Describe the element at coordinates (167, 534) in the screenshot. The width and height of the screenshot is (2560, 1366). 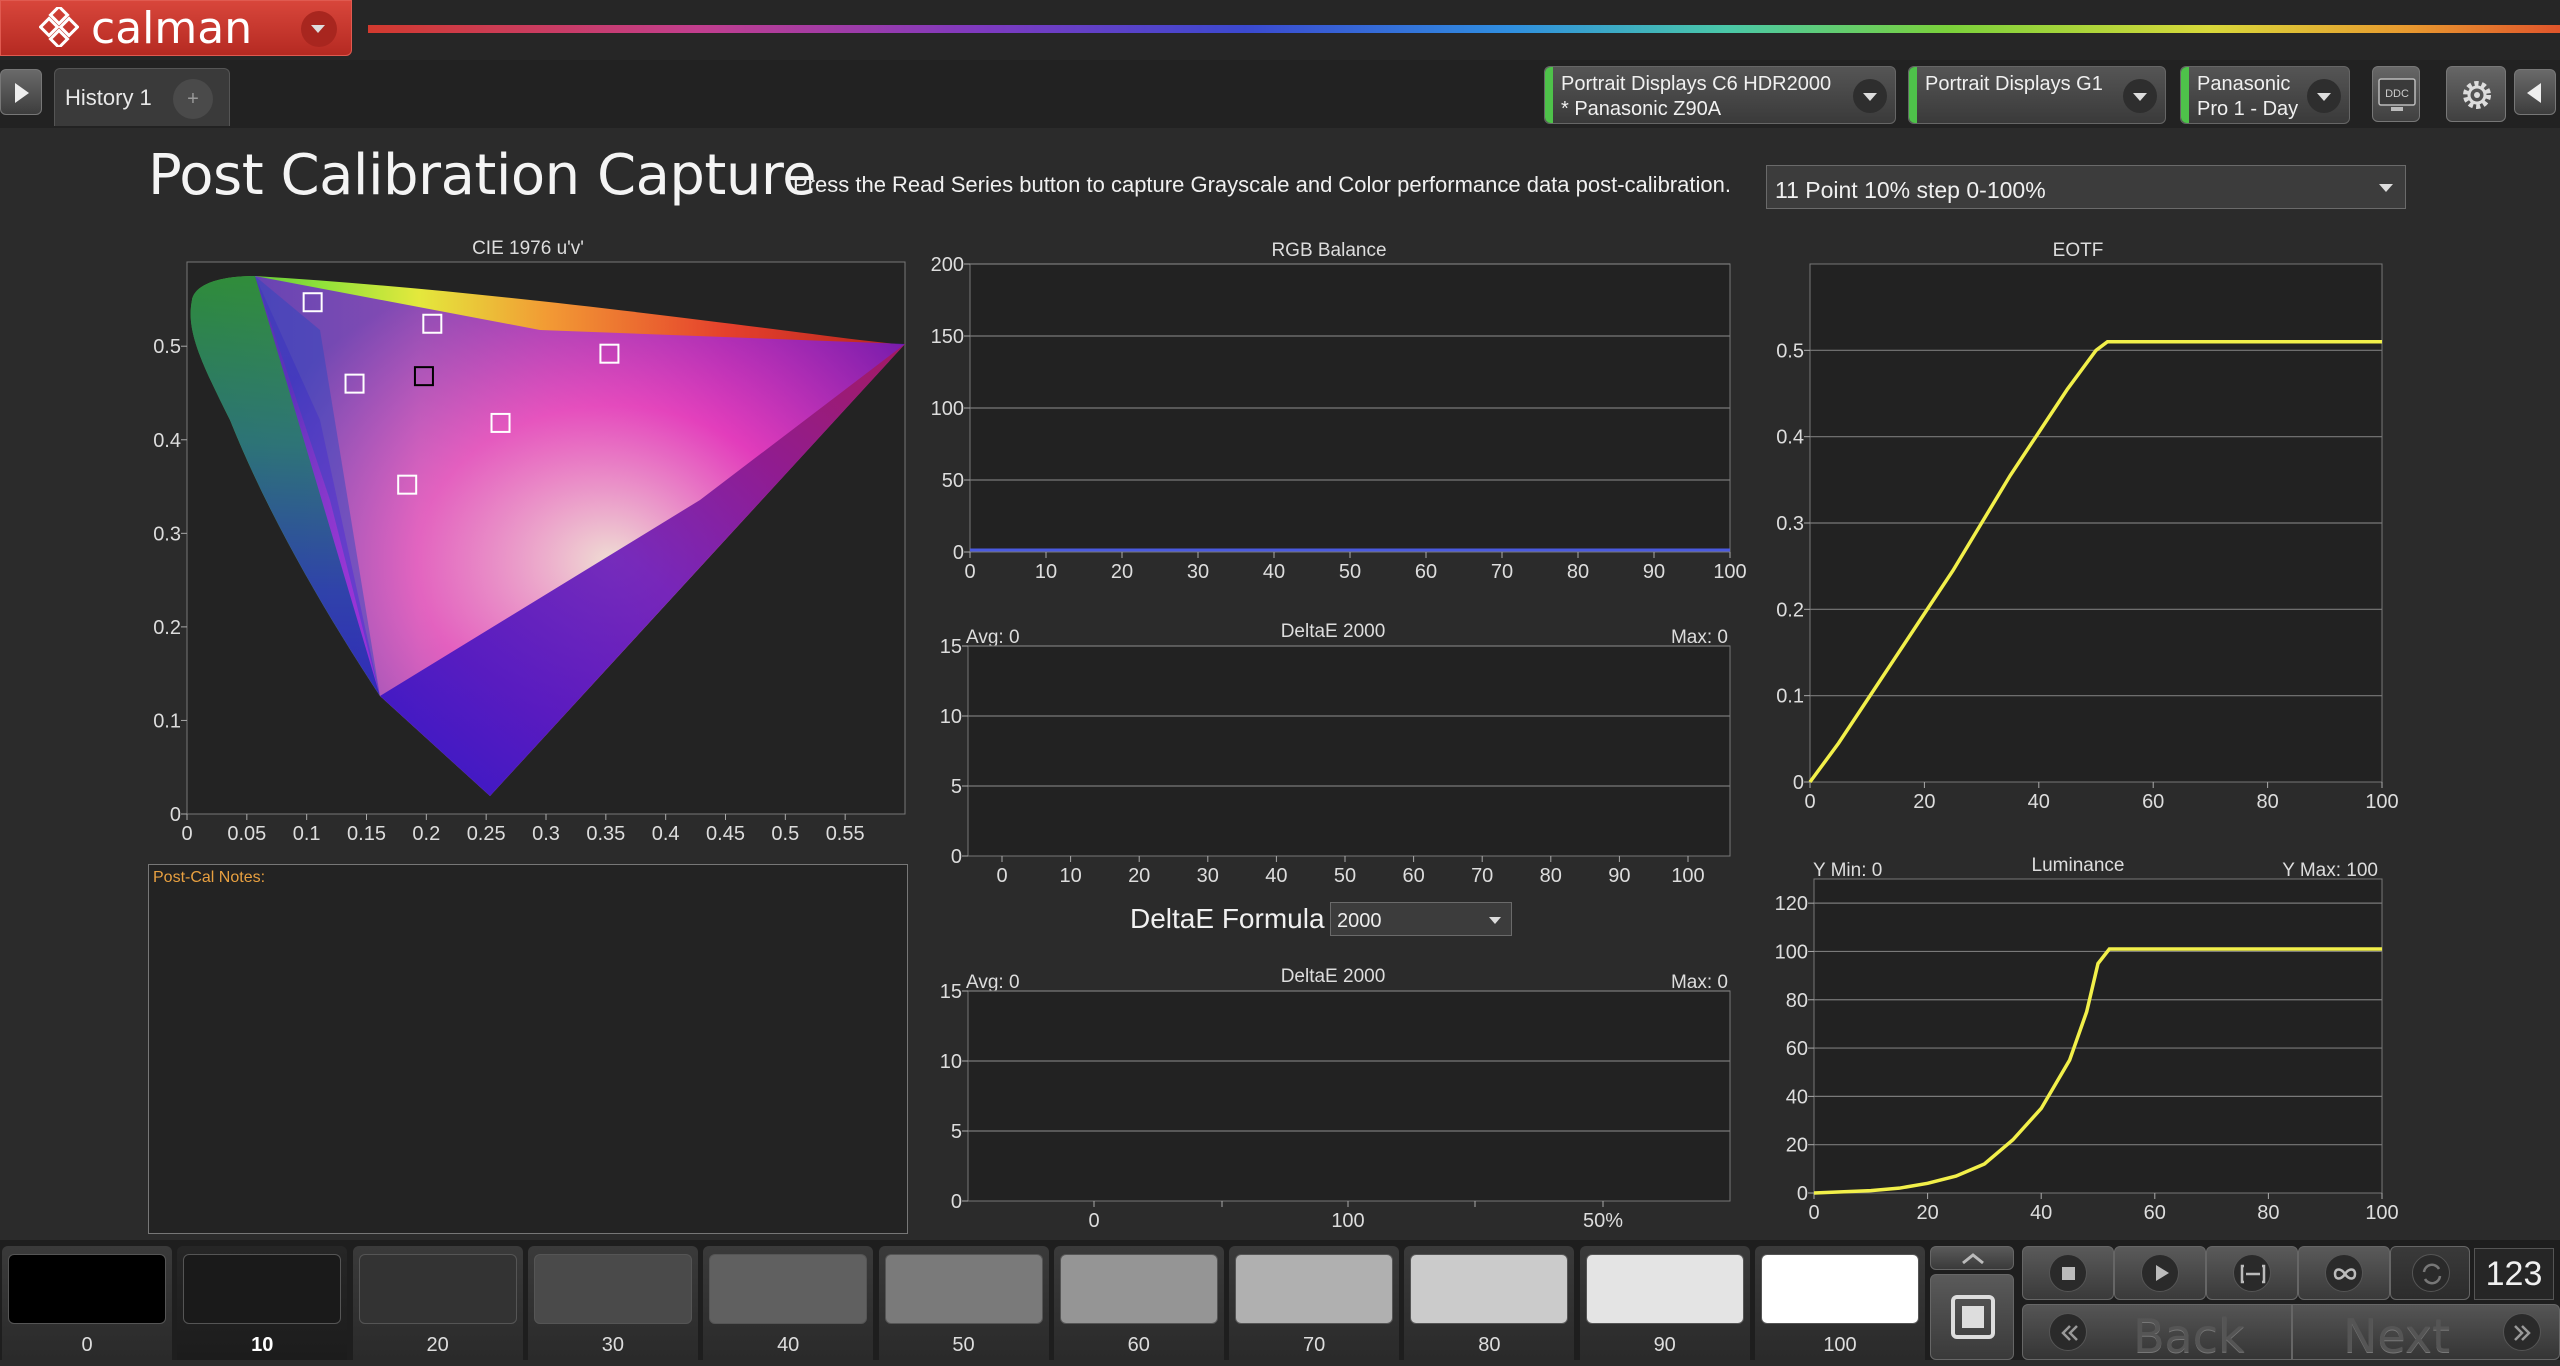
I see `y-tick-label: 0.3` at that location.